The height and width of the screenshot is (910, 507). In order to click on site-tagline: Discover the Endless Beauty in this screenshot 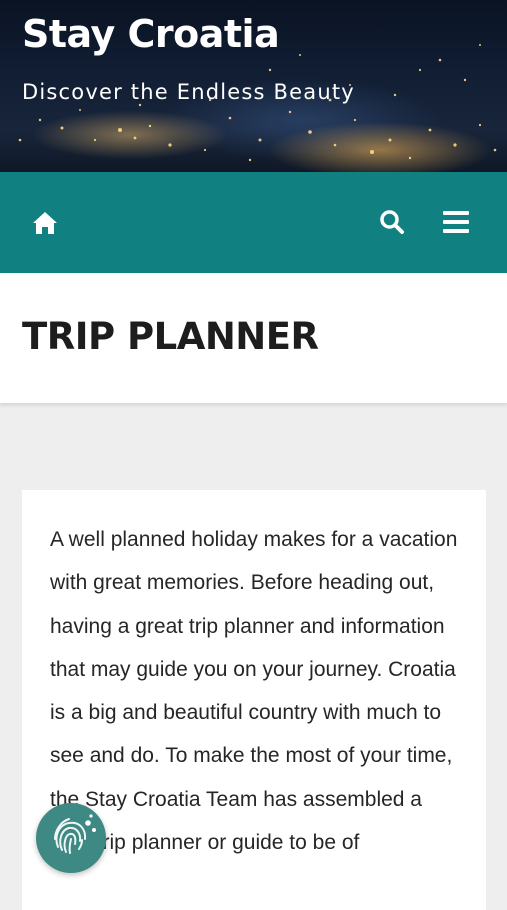, I will do `click(188, 92)`.